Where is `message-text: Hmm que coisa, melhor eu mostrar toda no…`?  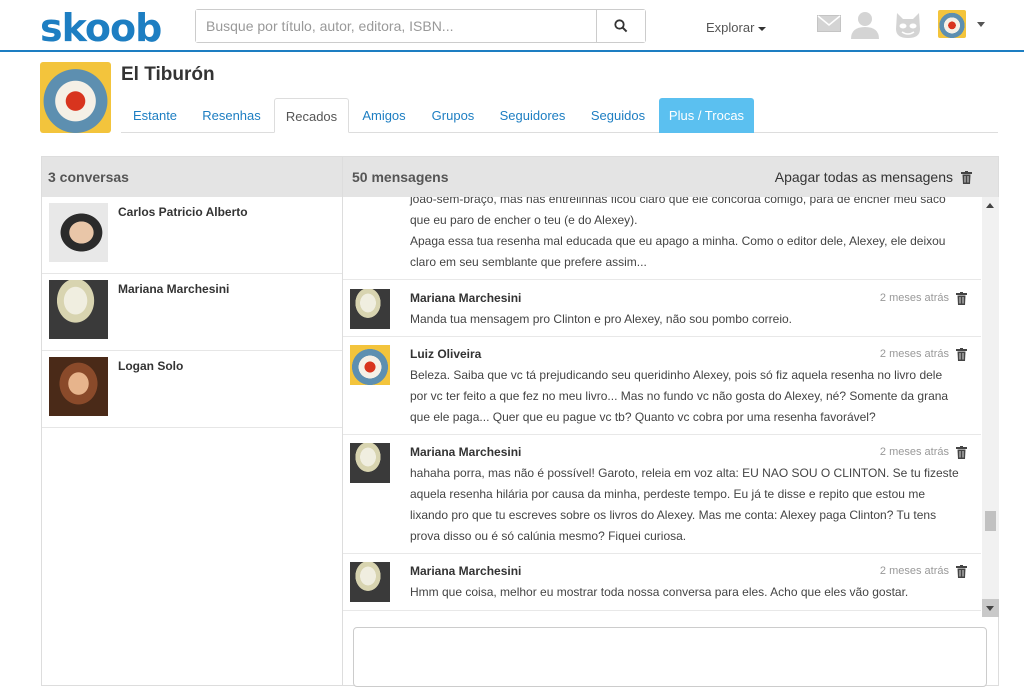 message-text: Hmm que coisa, melhor eu mostrar toda no… is located at coordinates (659, 592).